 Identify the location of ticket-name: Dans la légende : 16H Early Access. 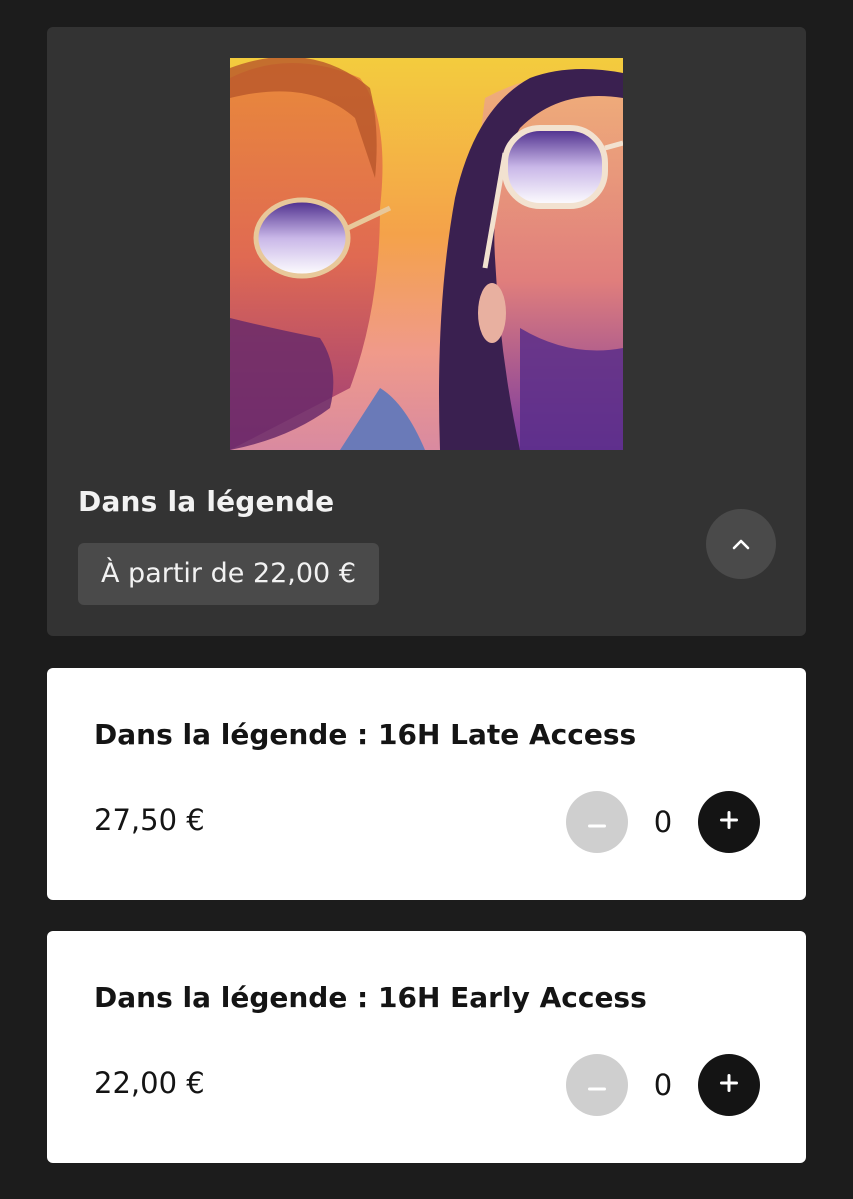
(370, 997).